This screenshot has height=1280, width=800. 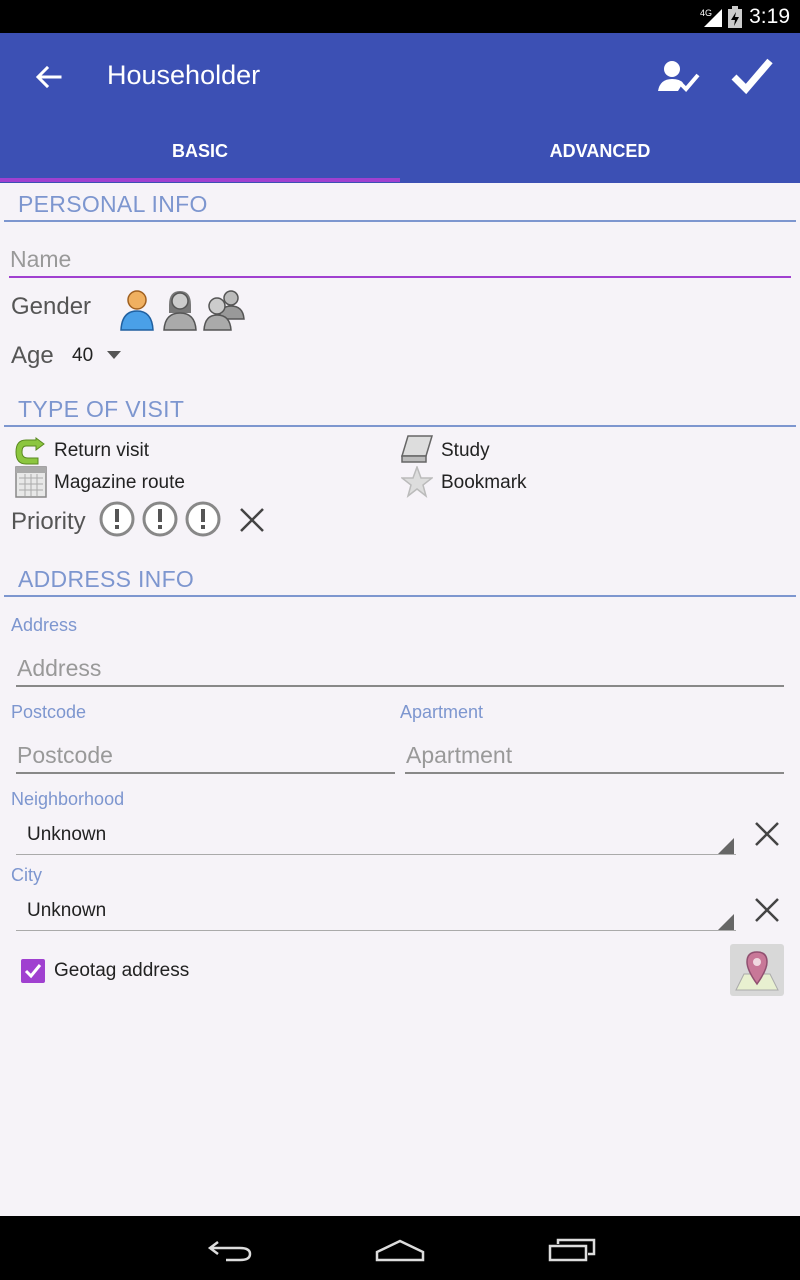 What do you see at coordinates (44, 625) in the screenshot?
I see `address-caption: Address` at bounding box center [44, 625].